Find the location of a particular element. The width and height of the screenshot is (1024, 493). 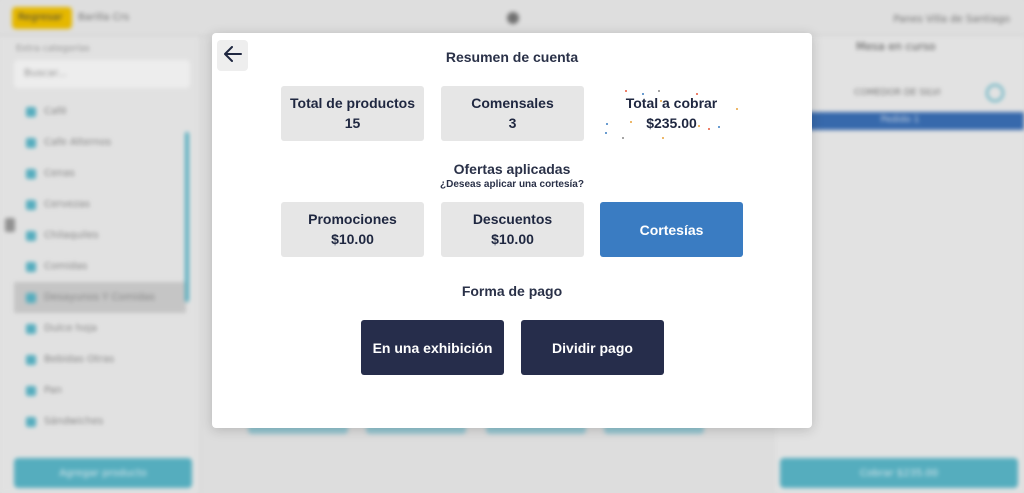

single-payment-button: En una exhibición is located at coordinates (432, 347).